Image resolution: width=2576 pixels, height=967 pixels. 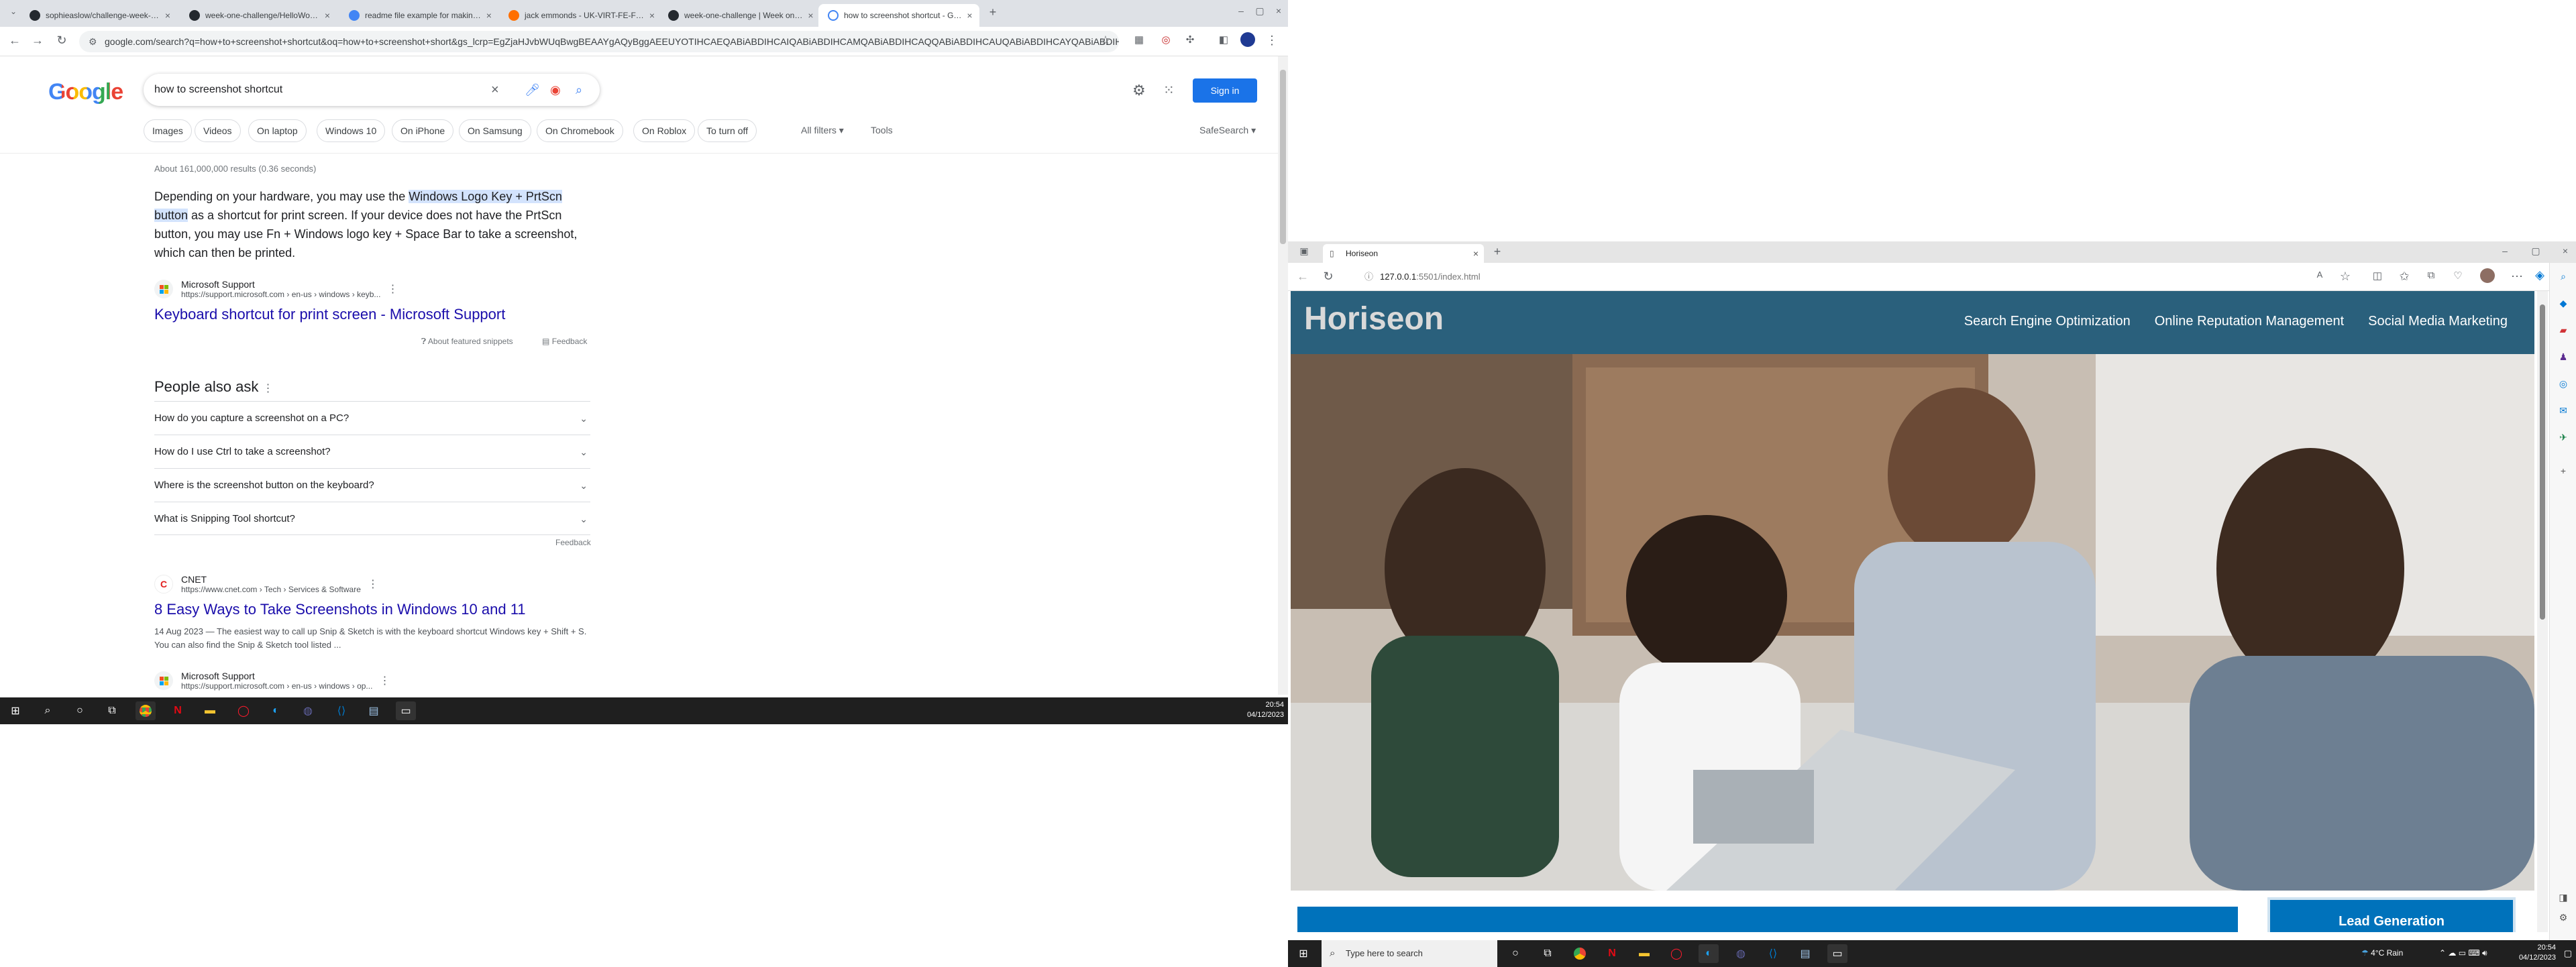 I want to click on forward-icon: →, so click(x=37, y=41).